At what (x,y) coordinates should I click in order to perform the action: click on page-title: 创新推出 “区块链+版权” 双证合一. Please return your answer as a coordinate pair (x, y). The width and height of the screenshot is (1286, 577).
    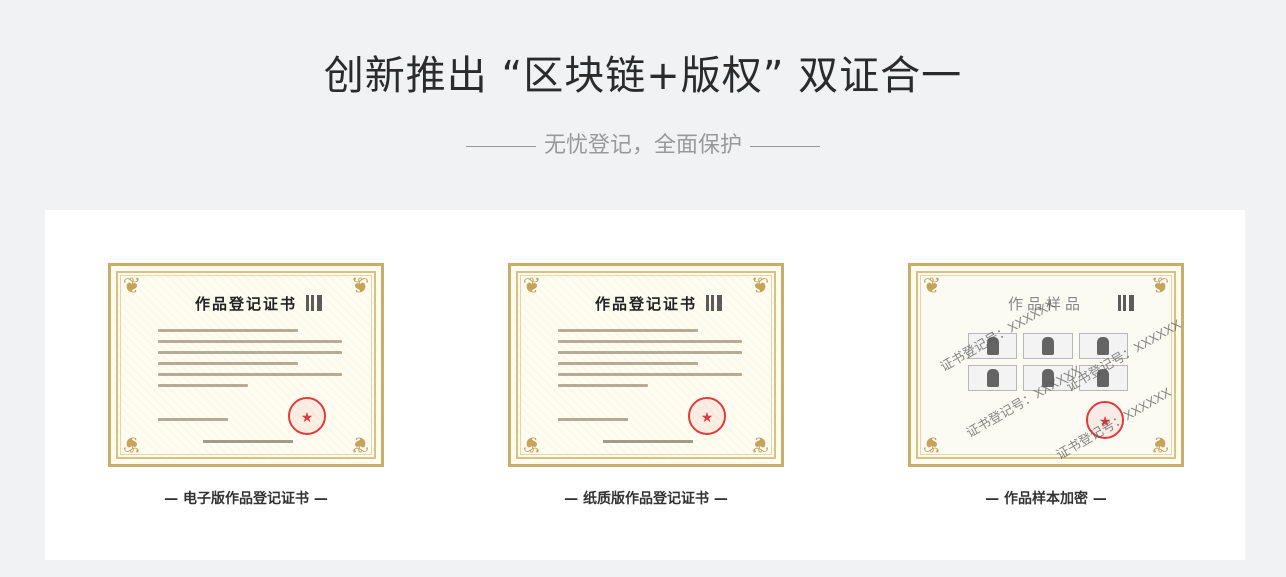
    Looking at the image, I should click on (643, 76).